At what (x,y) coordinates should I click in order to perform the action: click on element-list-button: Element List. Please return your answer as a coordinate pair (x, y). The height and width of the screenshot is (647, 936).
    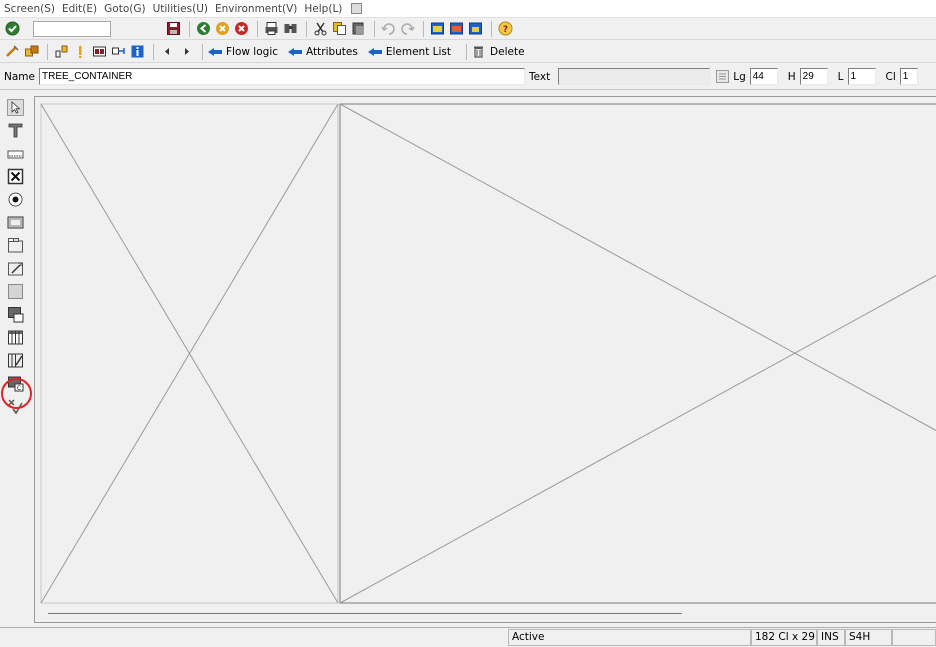
    Looking at the image, I should click on (409, 51).